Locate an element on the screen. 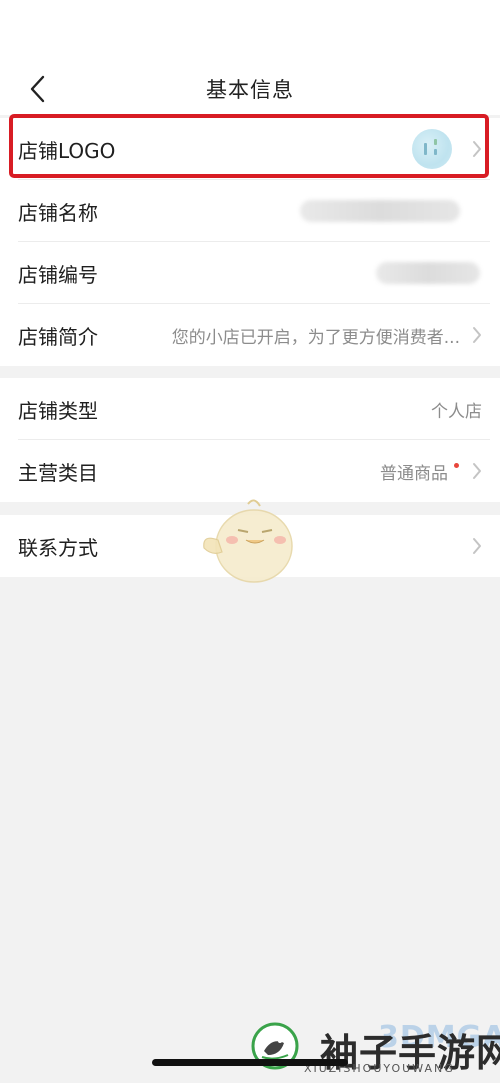  shop-name-row: 店铺名称 is located at coordinates (250, 211).